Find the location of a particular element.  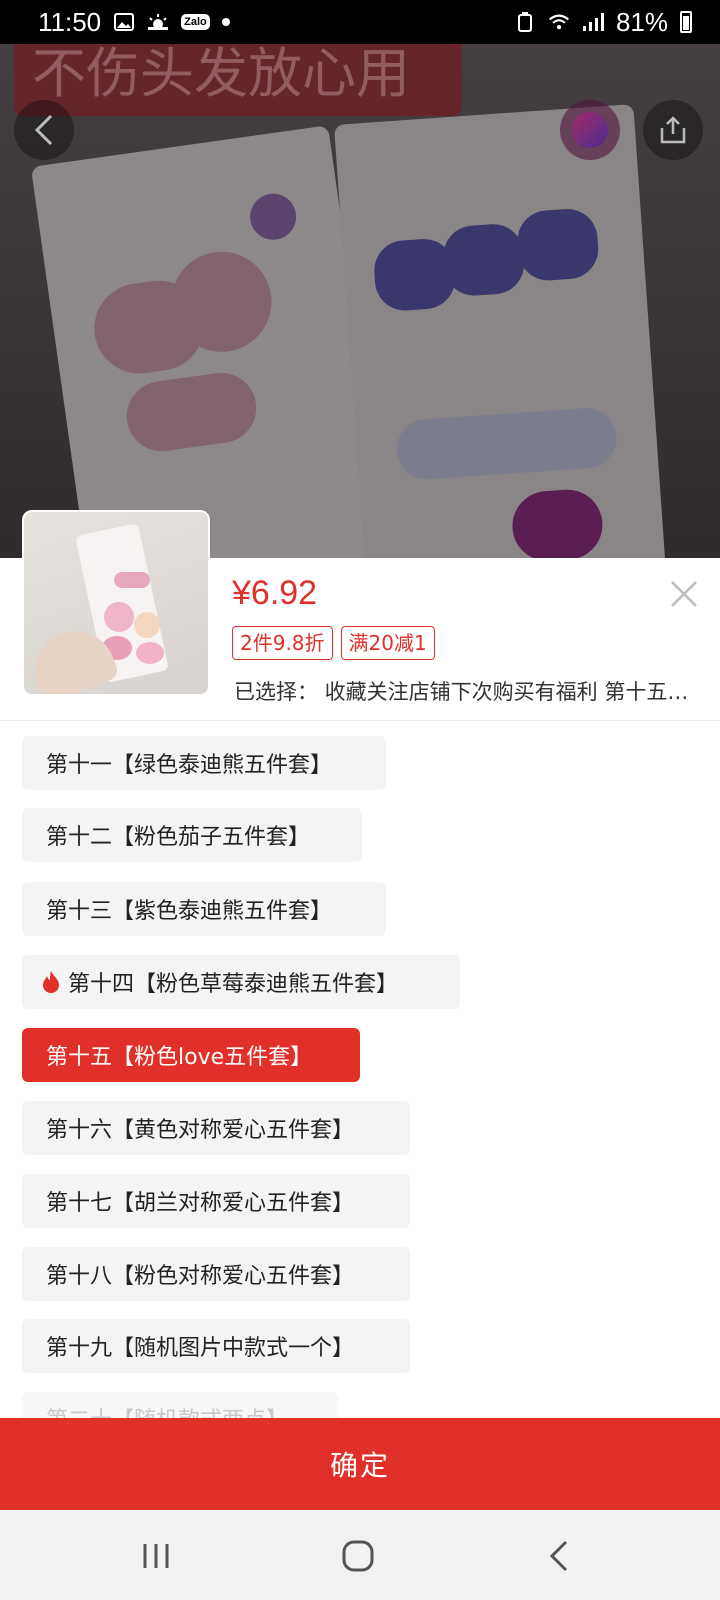

zalo-icon: Zalo is located at coordinates (195, 22).